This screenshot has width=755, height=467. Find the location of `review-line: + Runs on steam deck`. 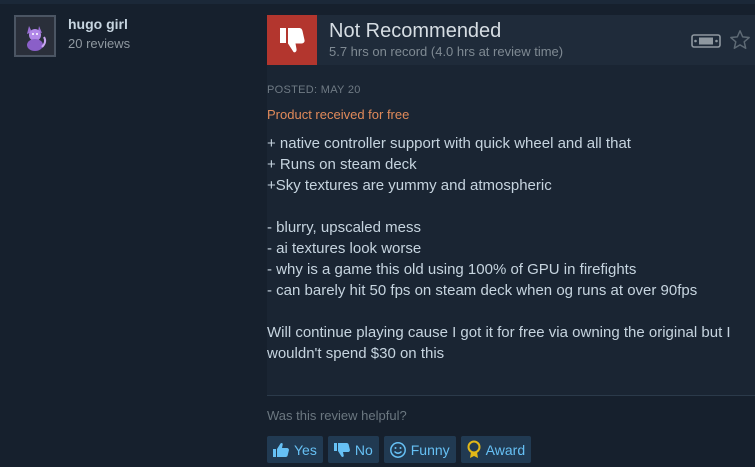

review-line: + Runs on steam deck is located at coordinates (342, 164).